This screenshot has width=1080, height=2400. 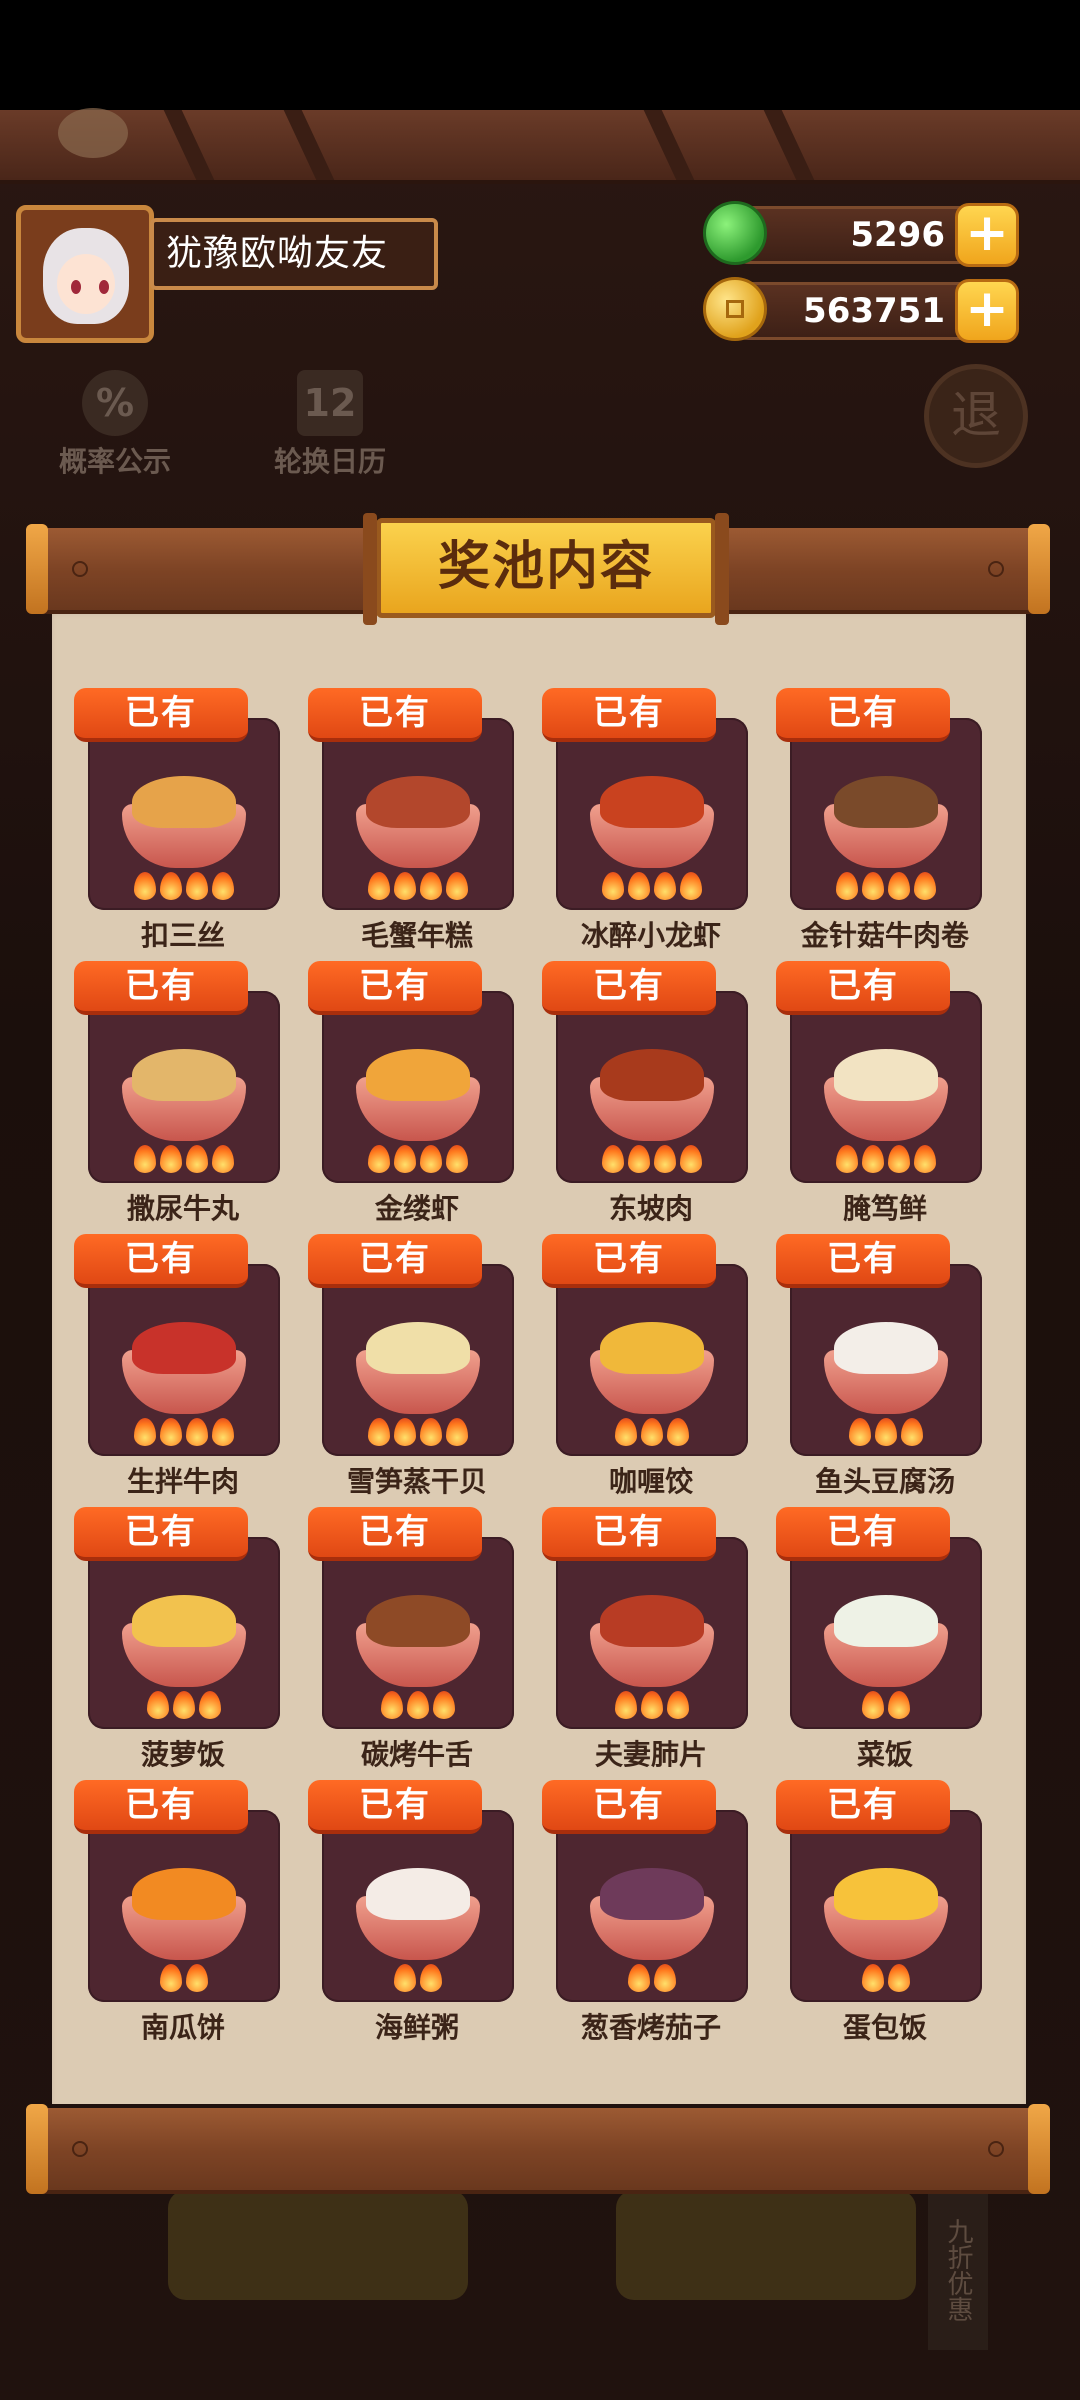 I want to click on dish-item: 已有 碳烤牛舌, so click(x=417, y=1641).